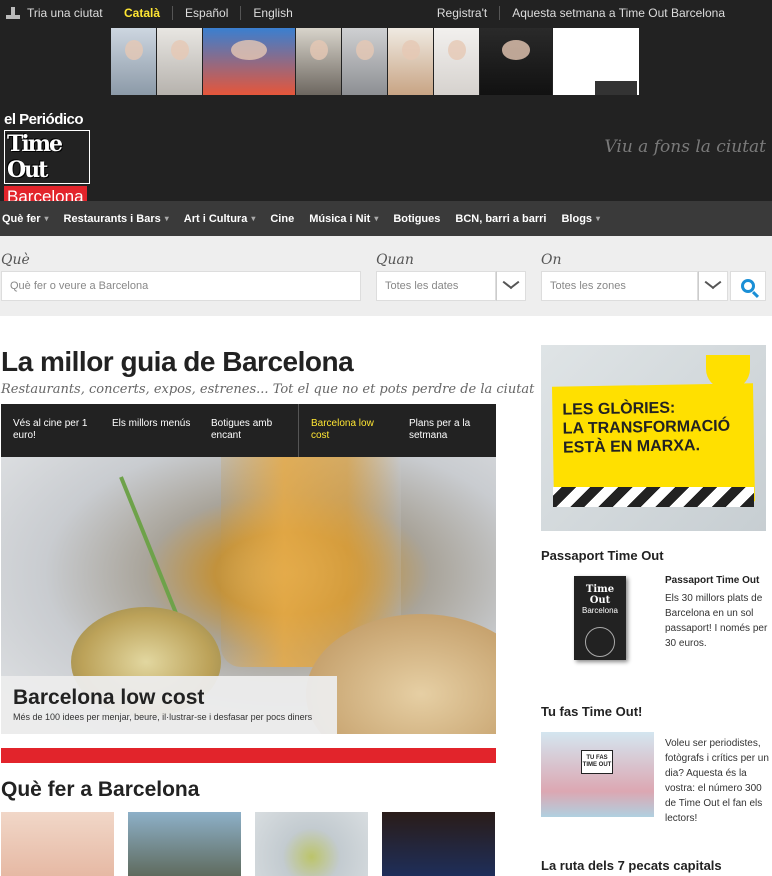 The image size is (772, 876). What do you see at coordinates (44, 119) in the screenshot?
I see `logo-periodico: el Periódico` at bounding box center [44, 119].